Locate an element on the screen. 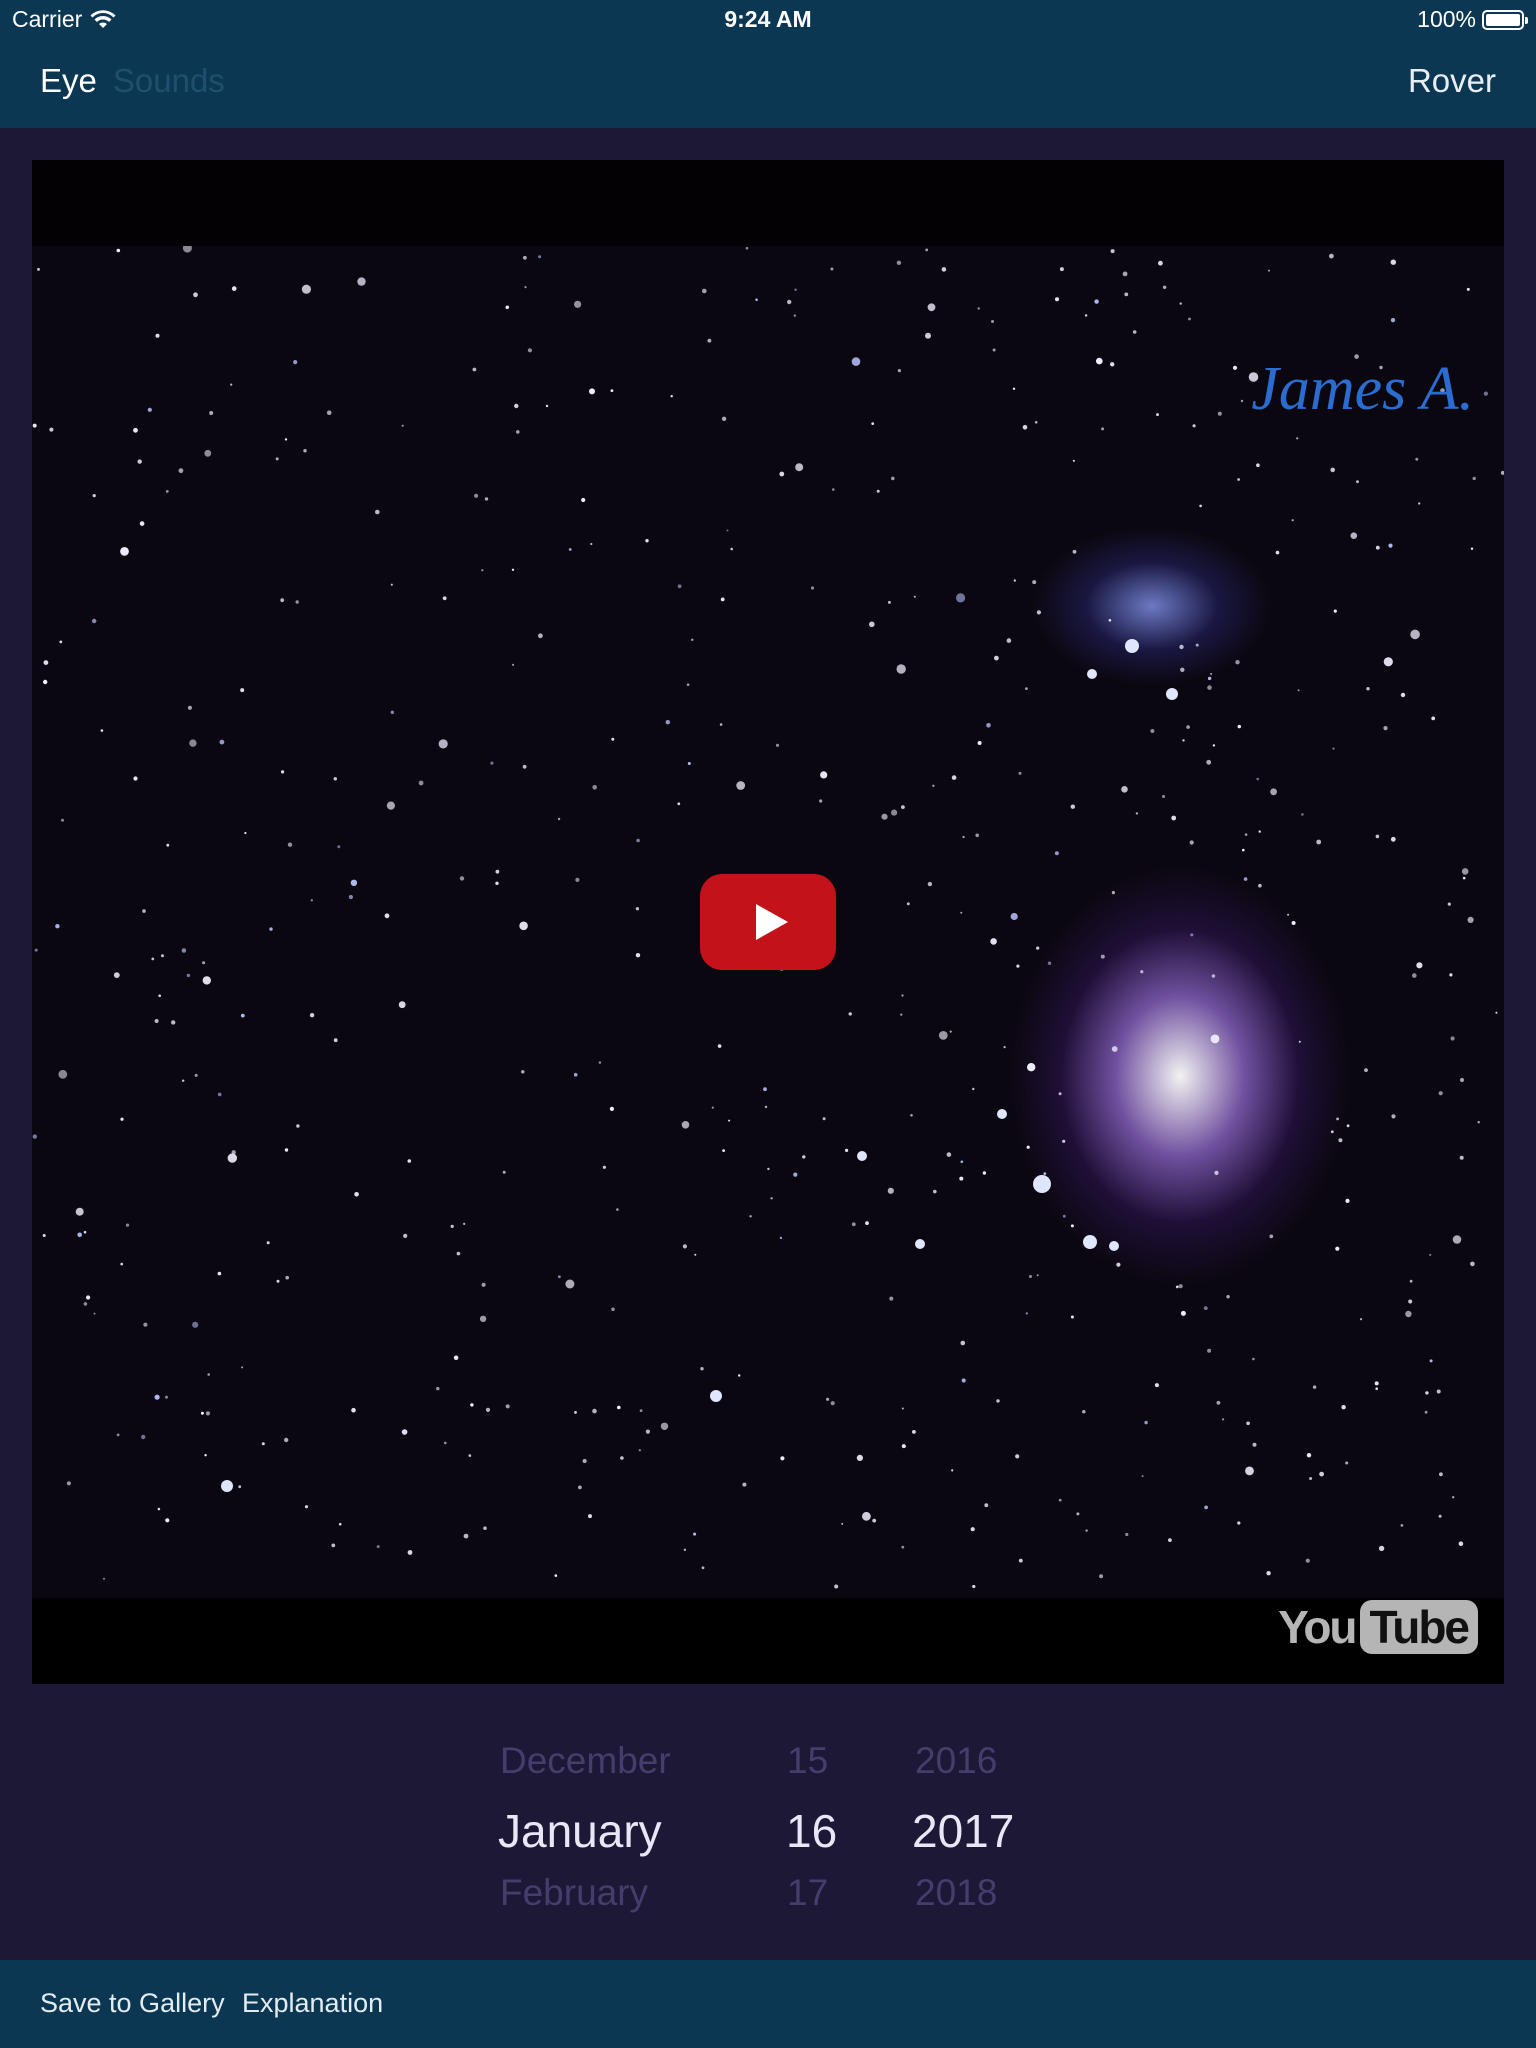 This screenshot has height=2048, width=1536. top-bar: Carrier 9:24 AM 100% Eye Sounds Rover is located at coordinates (768, 64).